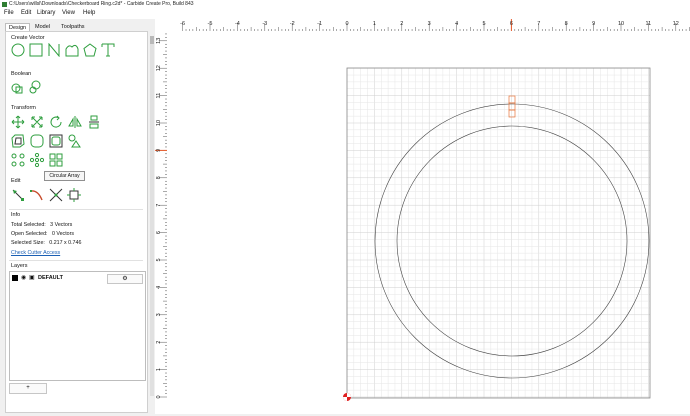  What do you see at coordinates (108, 50) in the screenshot?
I see `text-icon` at bounding box center [108, 50].